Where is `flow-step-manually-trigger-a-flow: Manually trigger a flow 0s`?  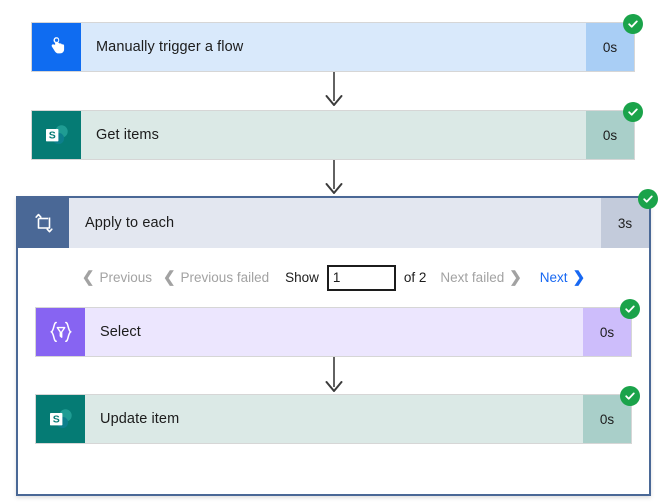
flow-step-manually-trigger-a-flow: Manually trigger a flow 0s is located at coordinates (337, 43).